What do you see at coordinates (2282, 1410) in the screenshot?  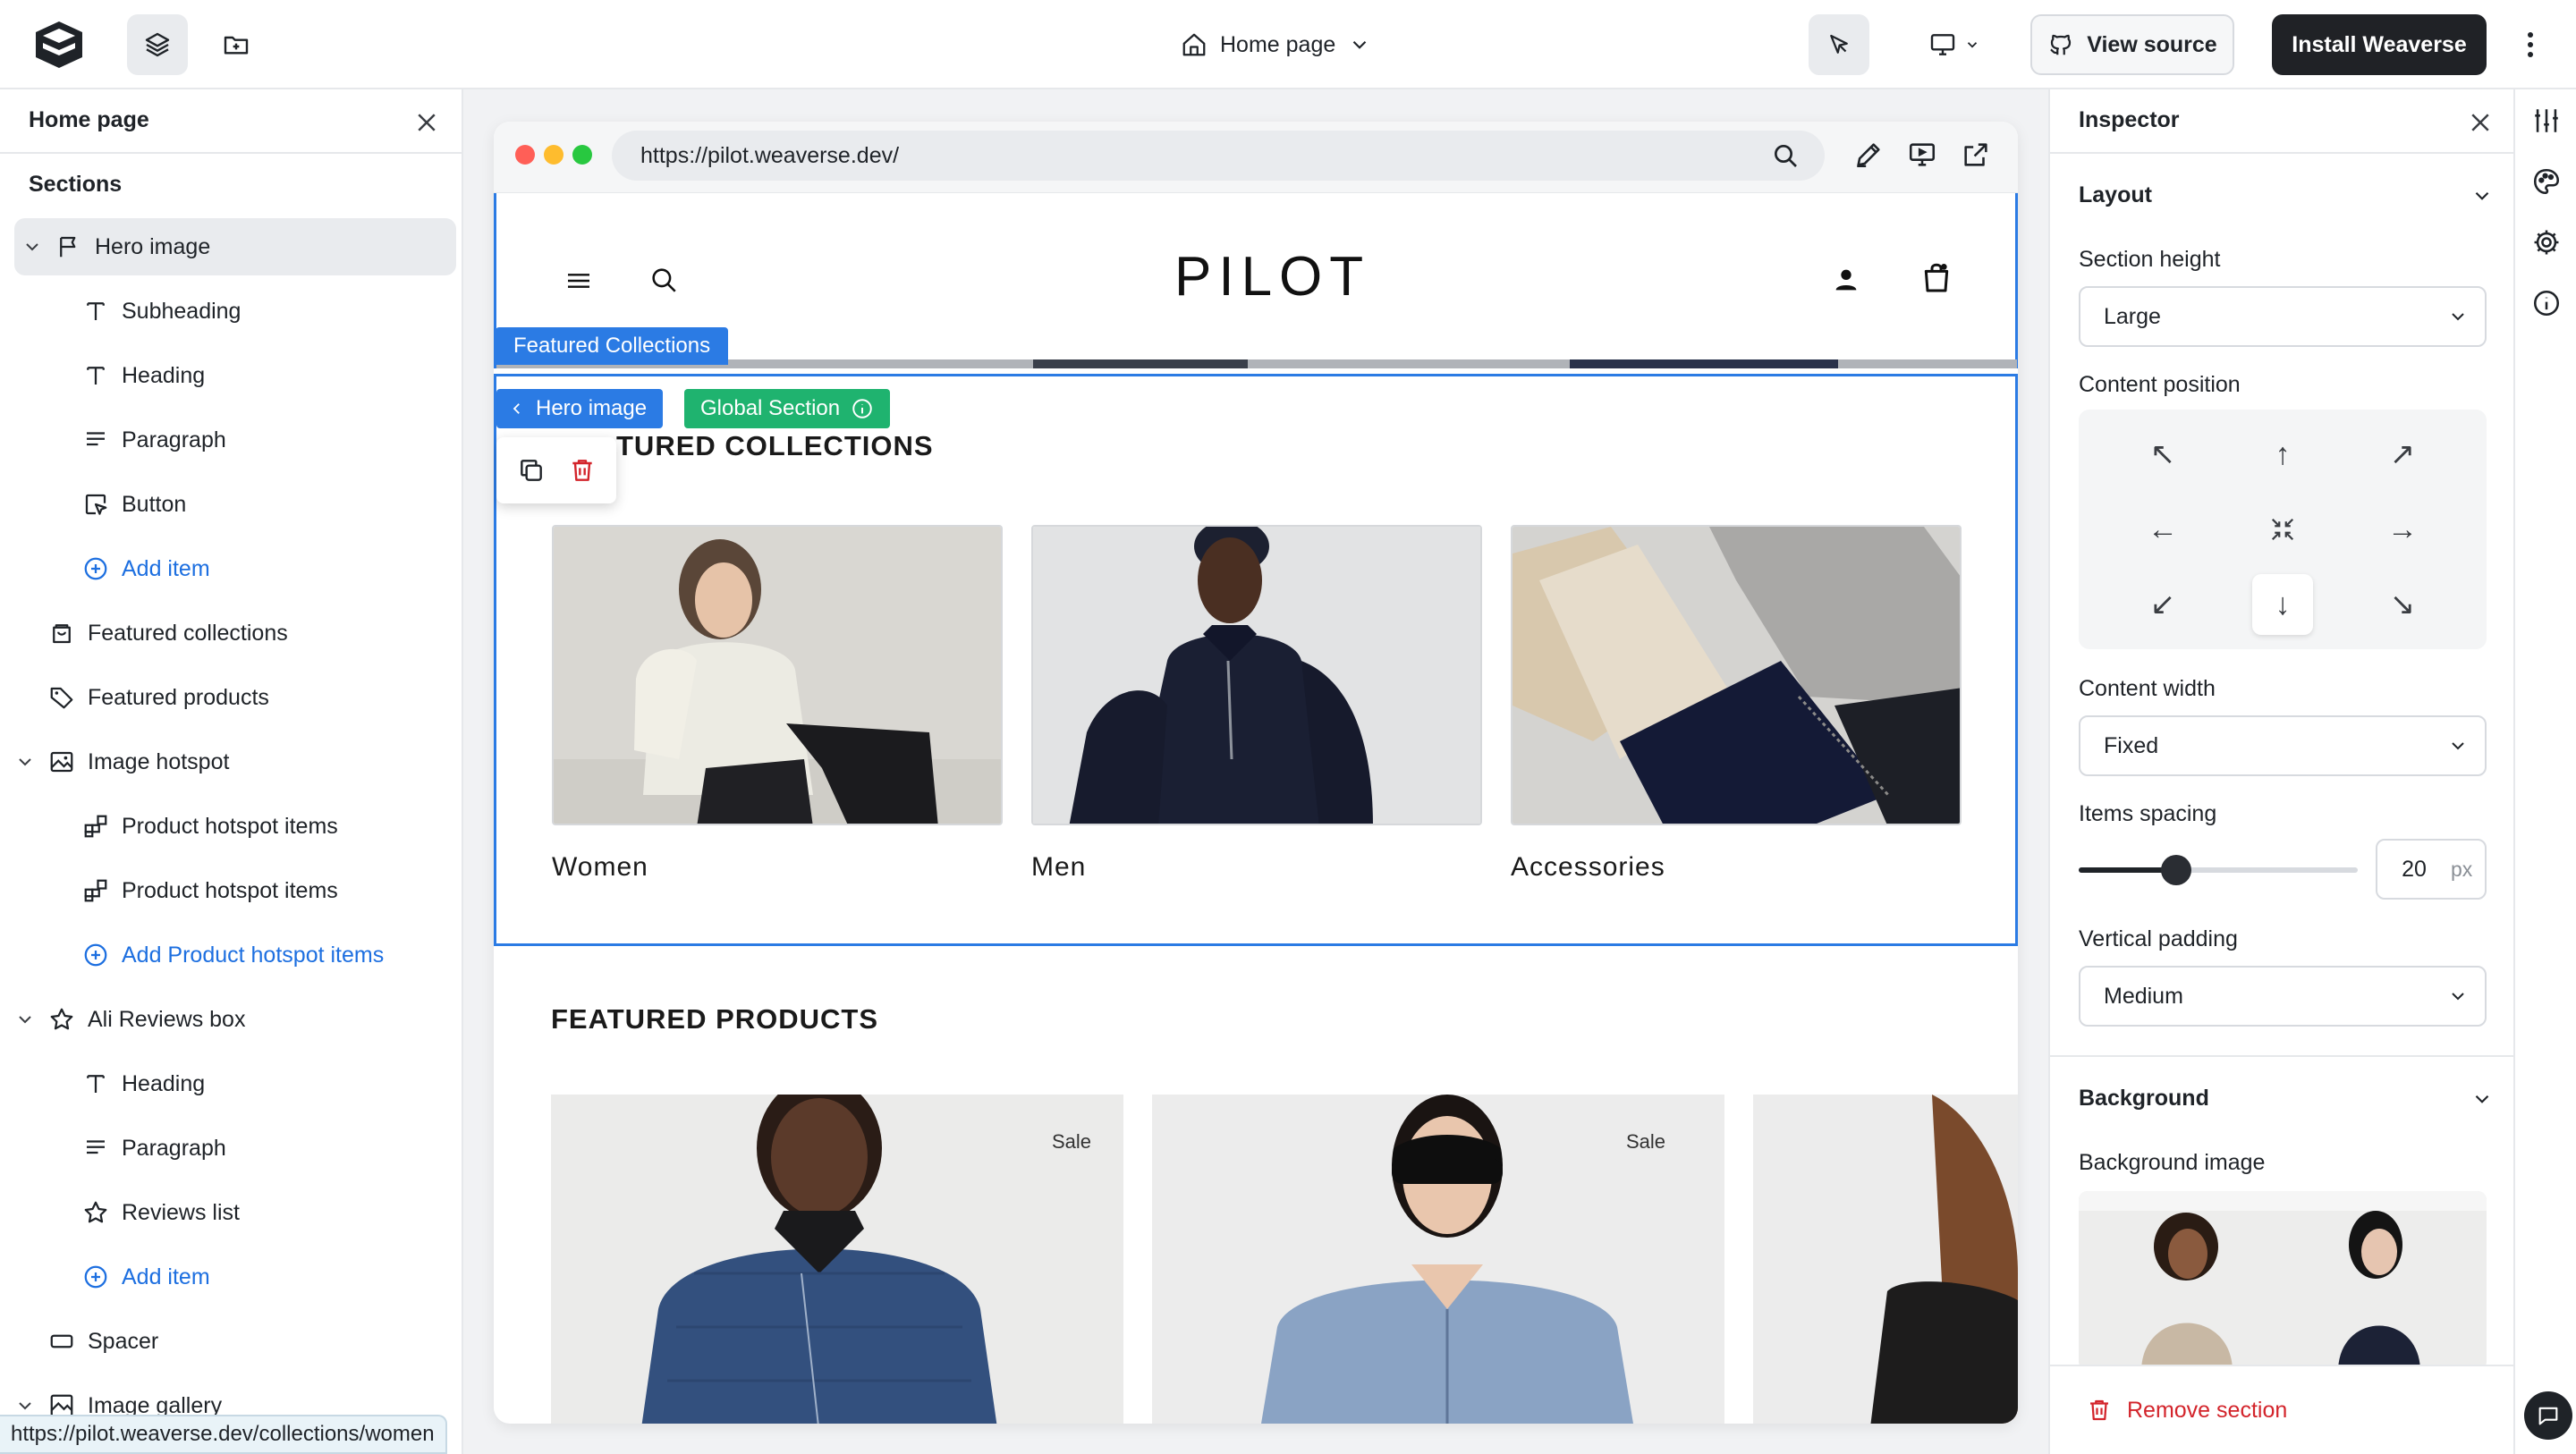 I see `remove-section-button: Remove section` at bounding box center [2282, 1410].